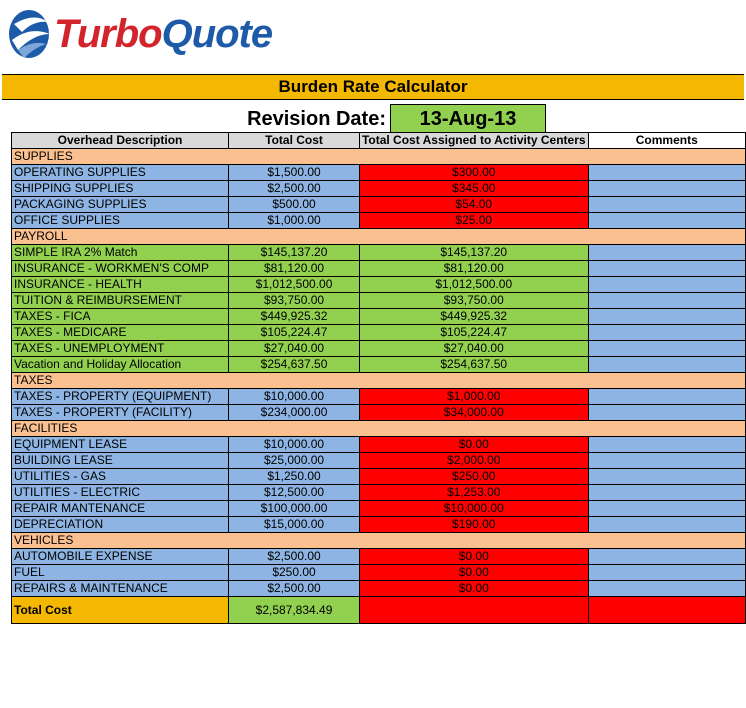 This screenshot has height=708, width=746. I want to click on row-assigned-cost: $449,925.32, so click(473, 316).